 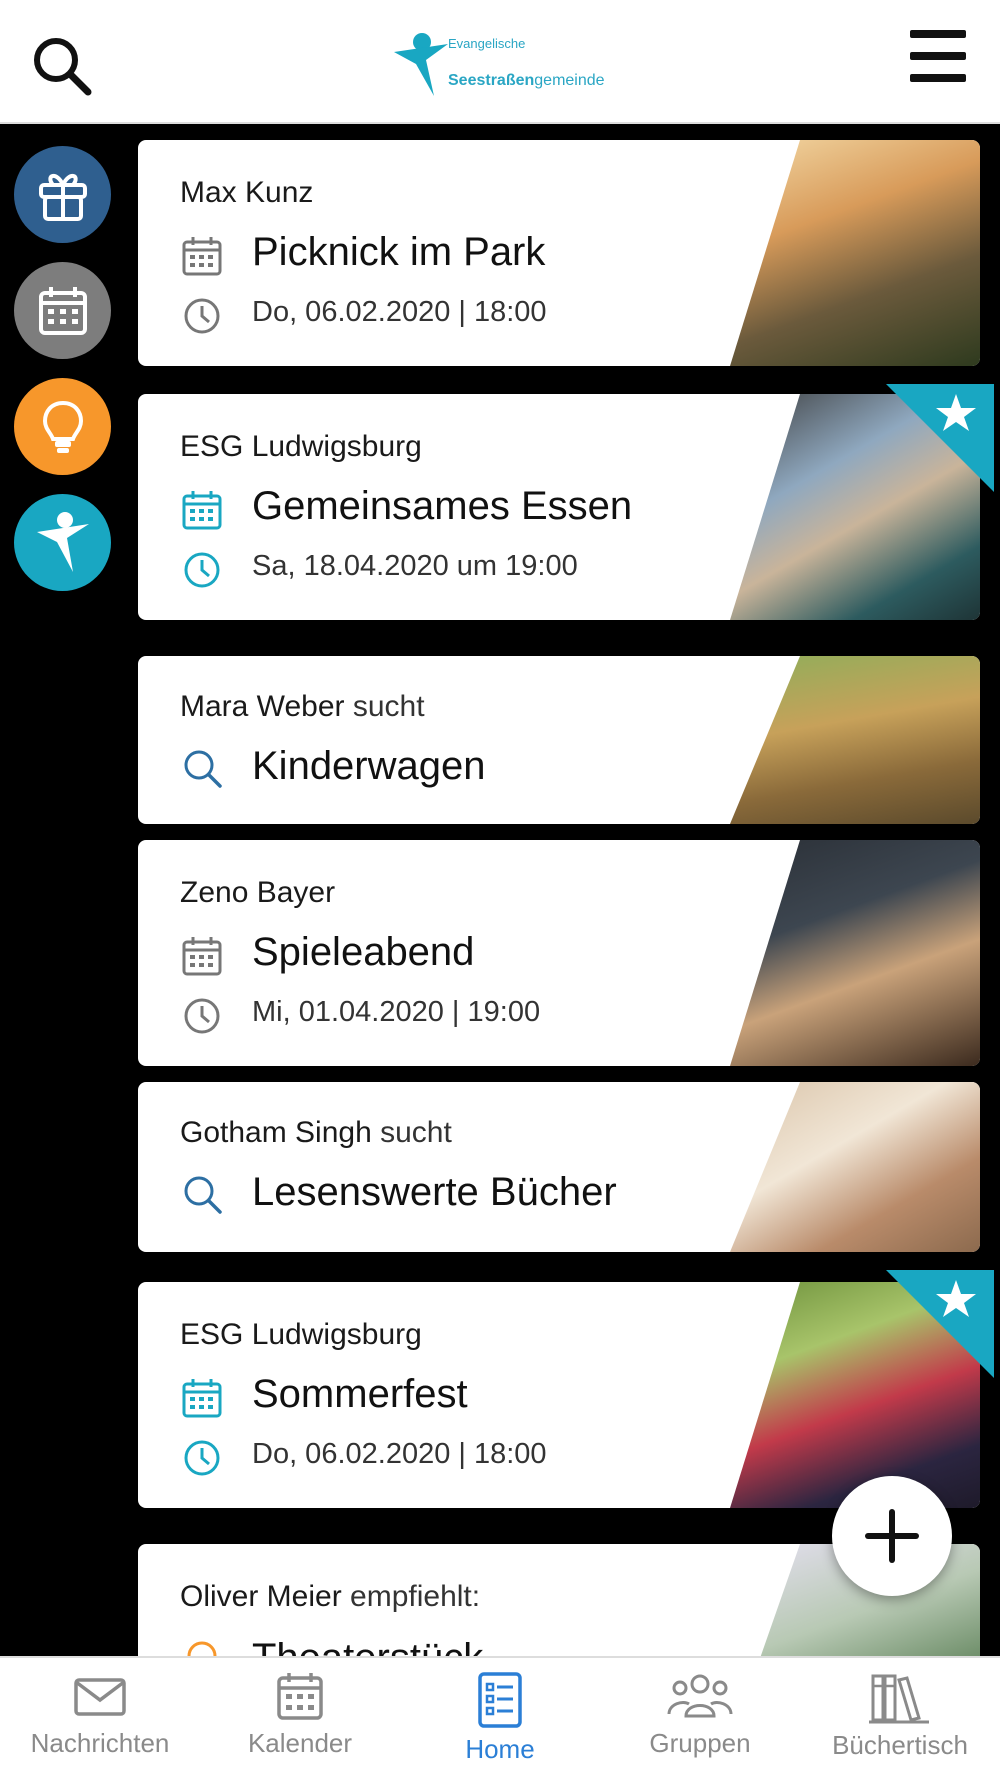 I want to click on logo-line2: Seestraßengemeinde, so click(x=526, y=81).